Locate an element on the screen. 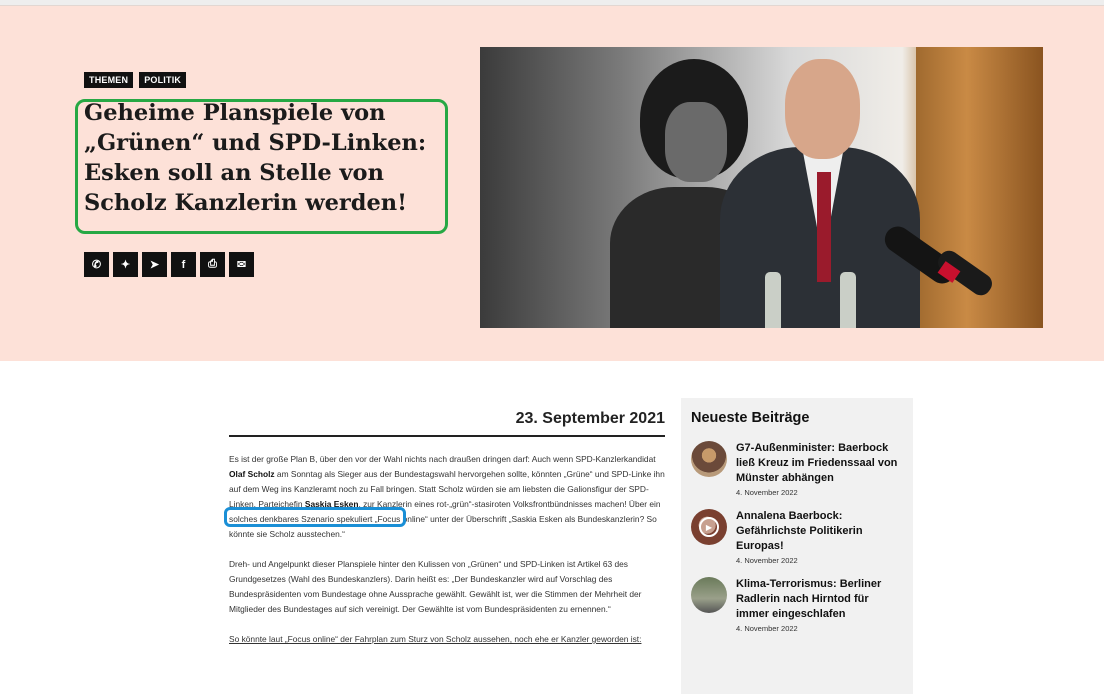 The height and width of the screenshot is (694, 1104). category-tags: THEMEN POLITIK is located at coordinates (135, 80).